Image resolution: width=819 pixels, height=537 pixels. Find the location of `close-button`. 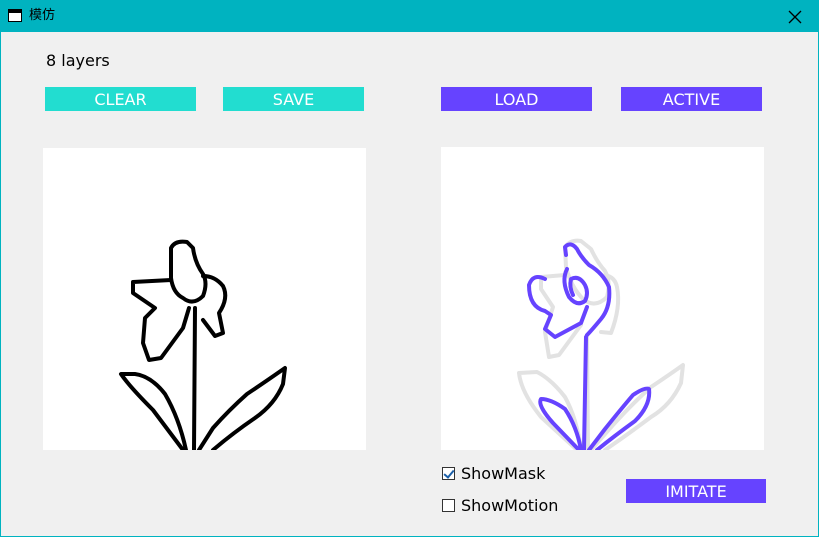

close-button is located at coordinates (795, 16).